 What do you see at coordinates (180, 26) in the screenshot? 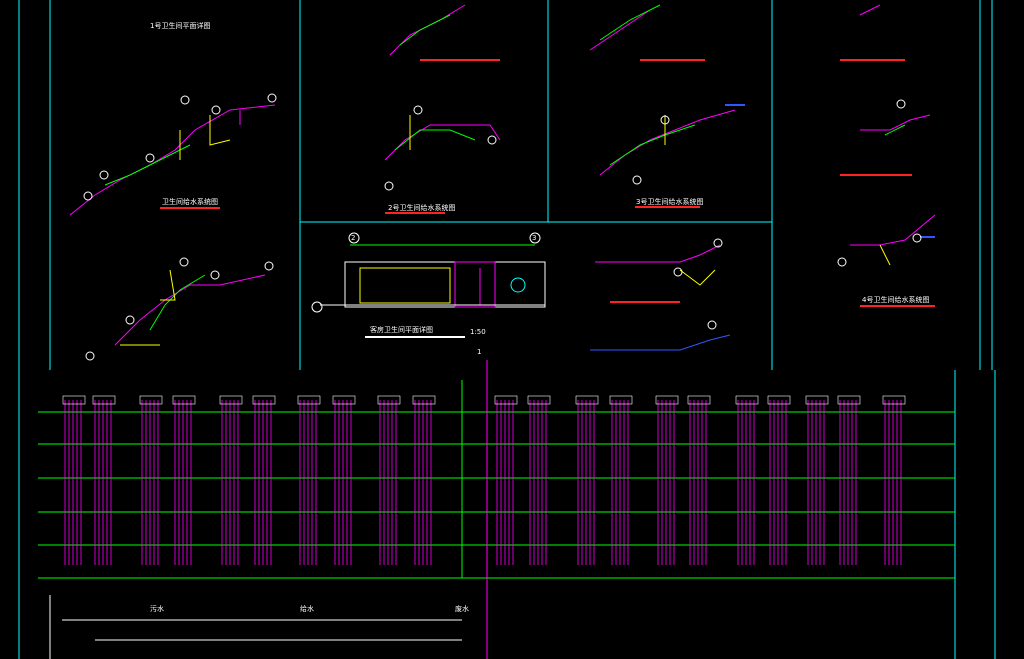
I see `view-1-title: 1号卫生间平面详图` at bounding box center [180, 26].